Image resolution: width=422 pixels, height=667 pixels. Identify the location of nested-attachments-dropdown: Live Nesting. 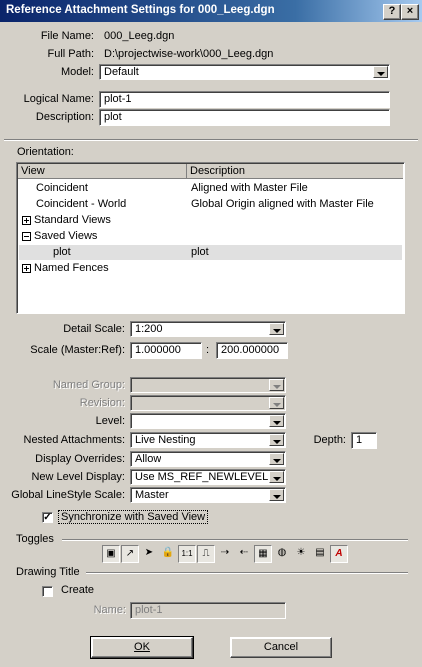
(208, 440).